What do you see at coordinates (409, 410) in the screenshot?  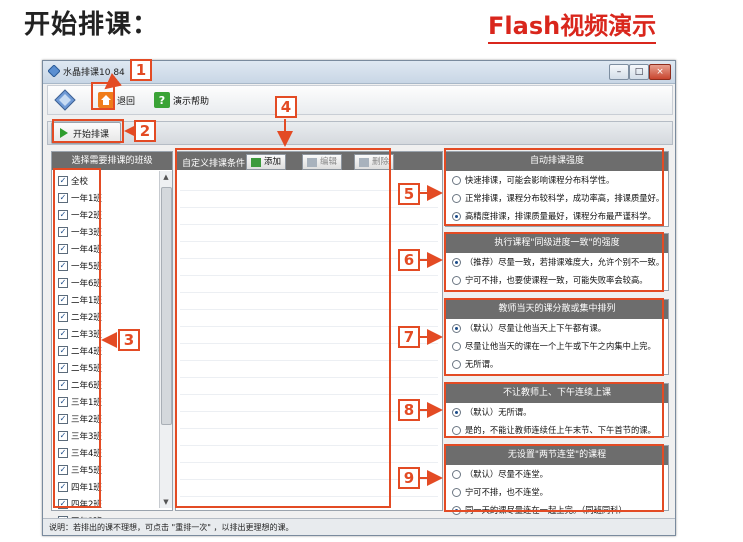 I see `annotation-marker-8: 8` at bounding box center [409, 410].